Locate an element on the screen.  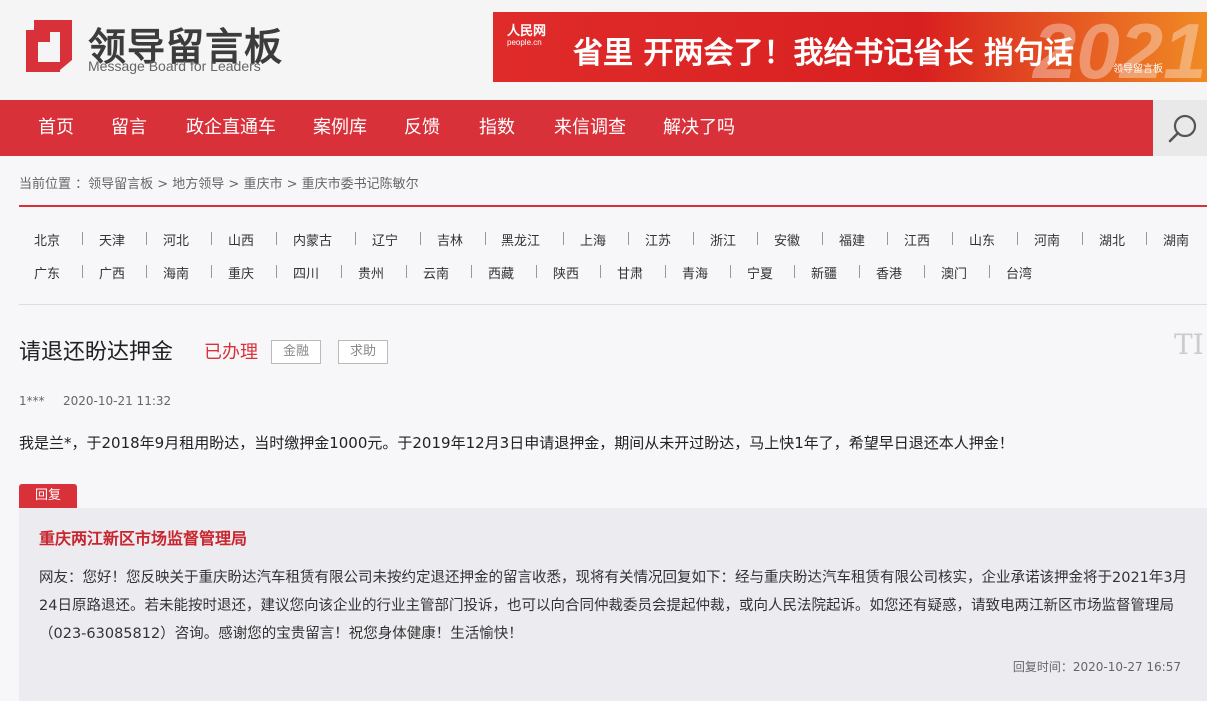
banner-brand-sub: people.cn is located at coordinates (524, 42).